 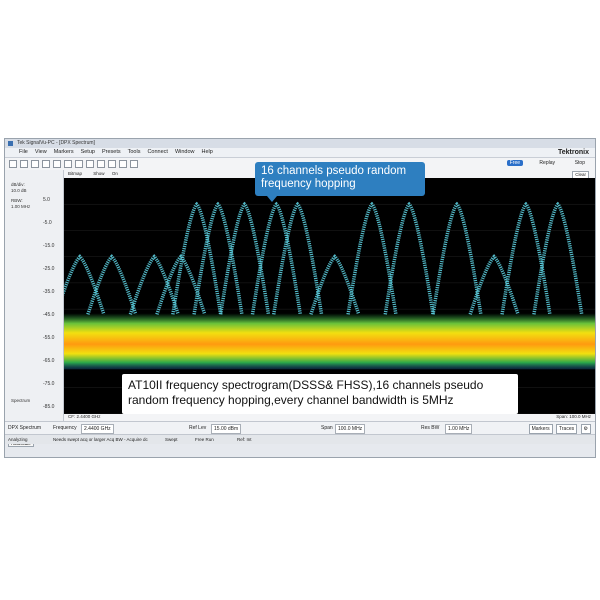 What do you see at coordinates (75, 173) in the screenshot?
I see `bitmap-label: Bitmap` at bounding box center [75, 173].